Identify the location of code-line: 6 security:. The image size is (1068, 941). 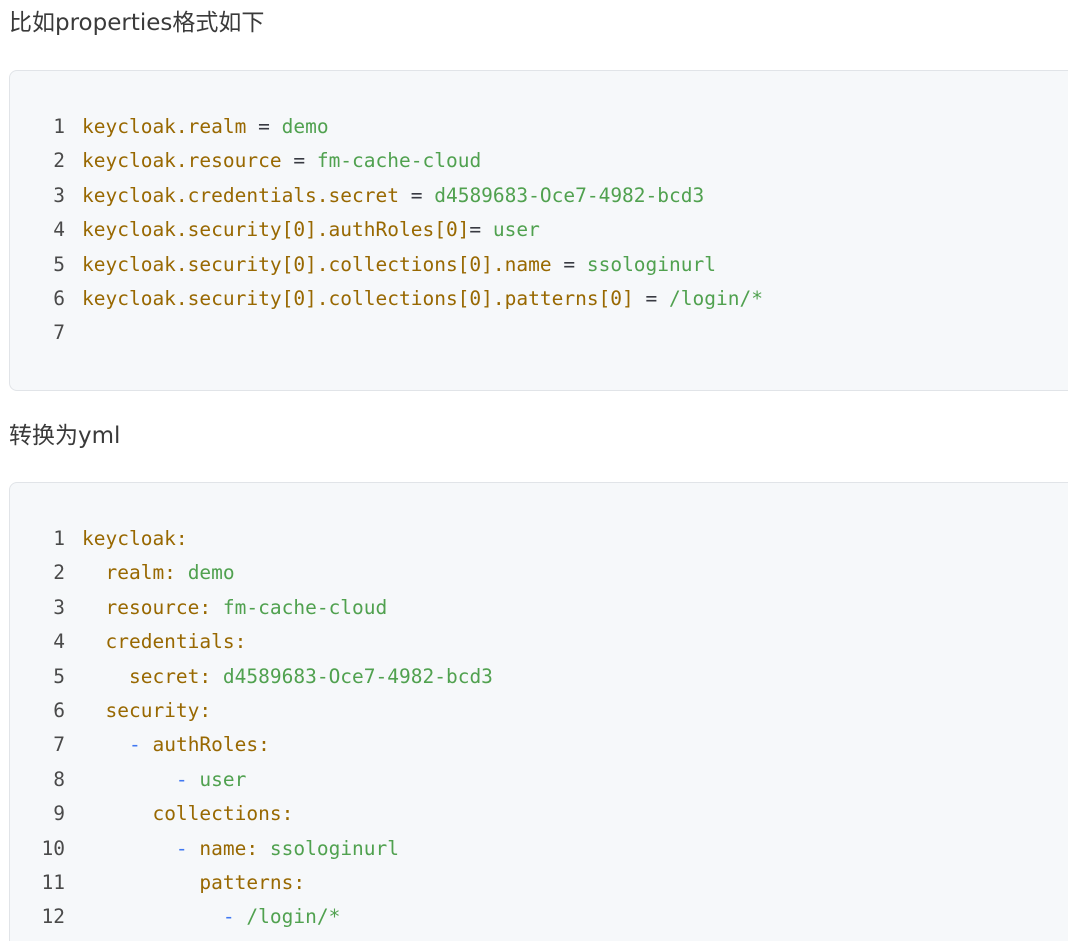
(539, 711).